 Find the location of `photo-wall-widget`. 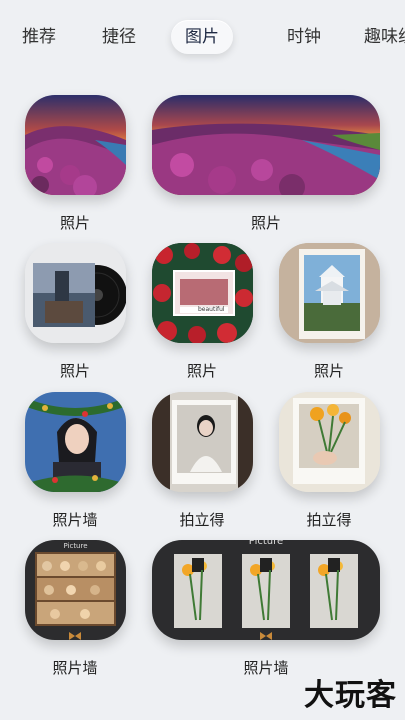

photo-wall-widget is located at coordinates (75, 442).